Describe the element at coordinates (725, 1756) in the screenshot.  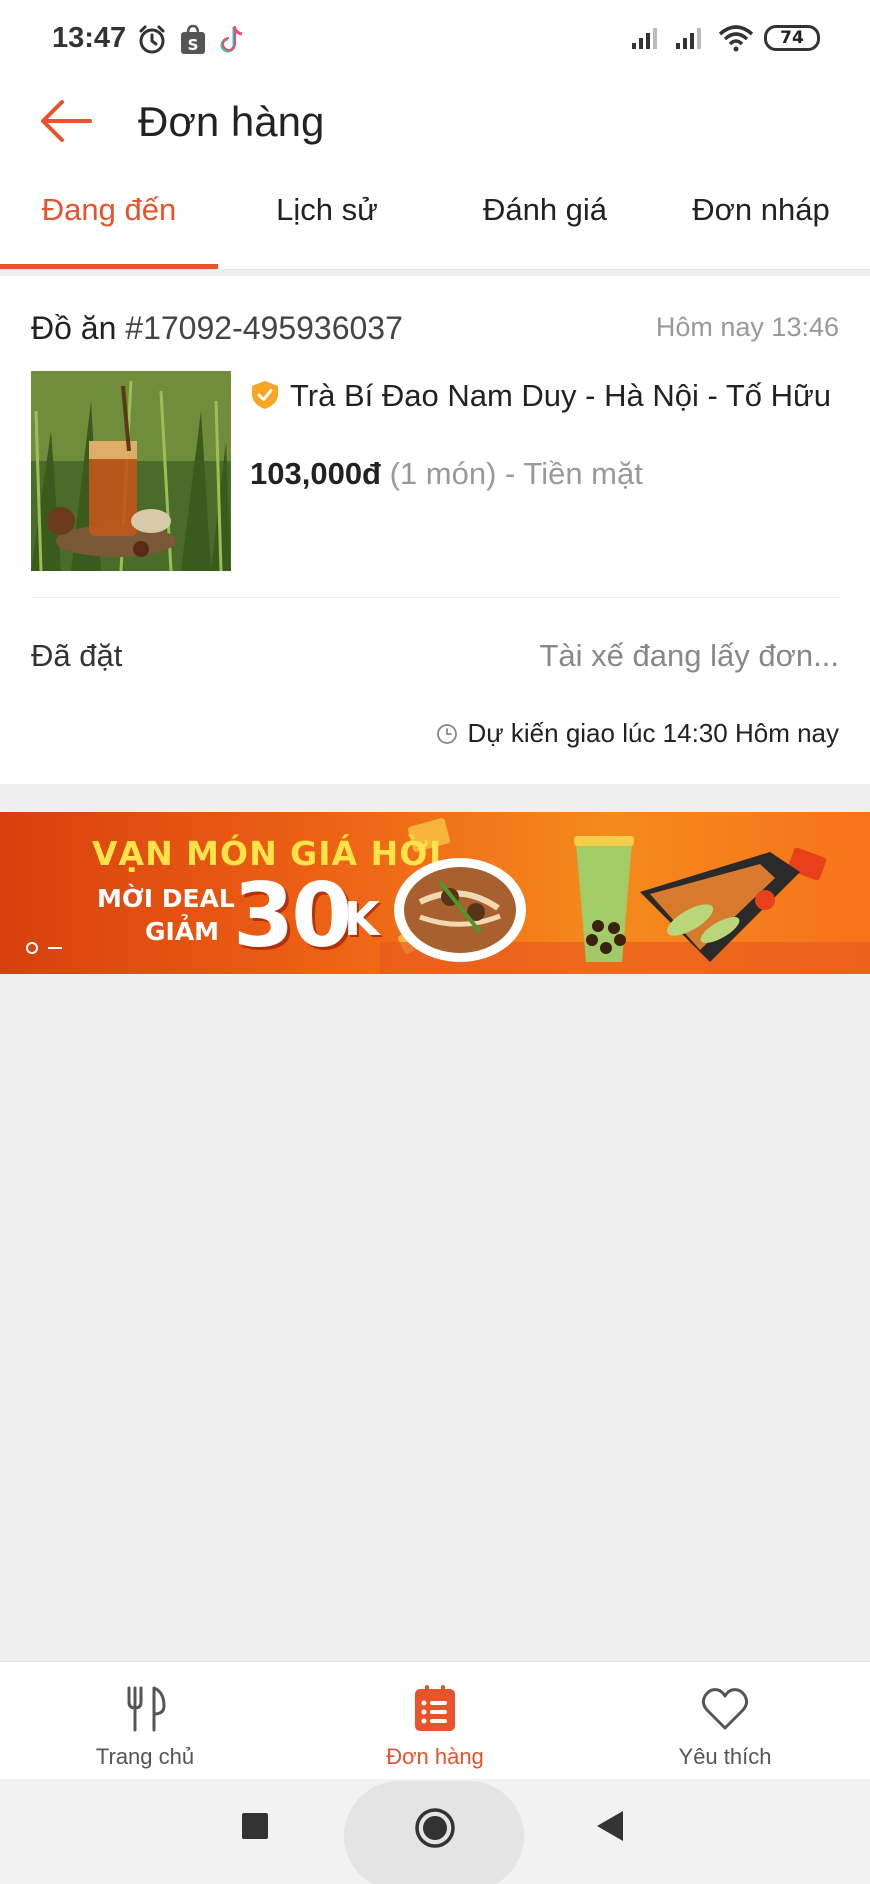
I see `nav-label: Yêu thích` at that location.